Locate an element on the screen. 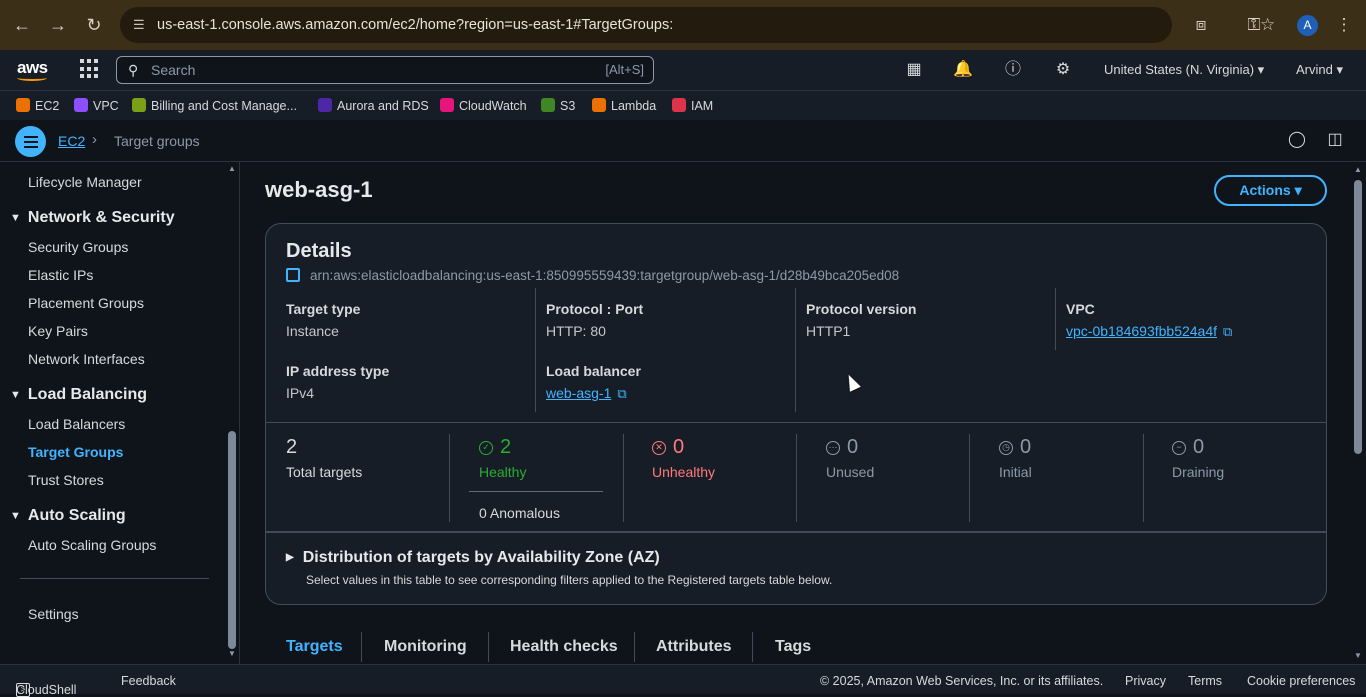 The image size is (1366, 697). sidebar-item-auto-scaling-groups: Auto Scaling Groups is located at coordinates (92, 545).